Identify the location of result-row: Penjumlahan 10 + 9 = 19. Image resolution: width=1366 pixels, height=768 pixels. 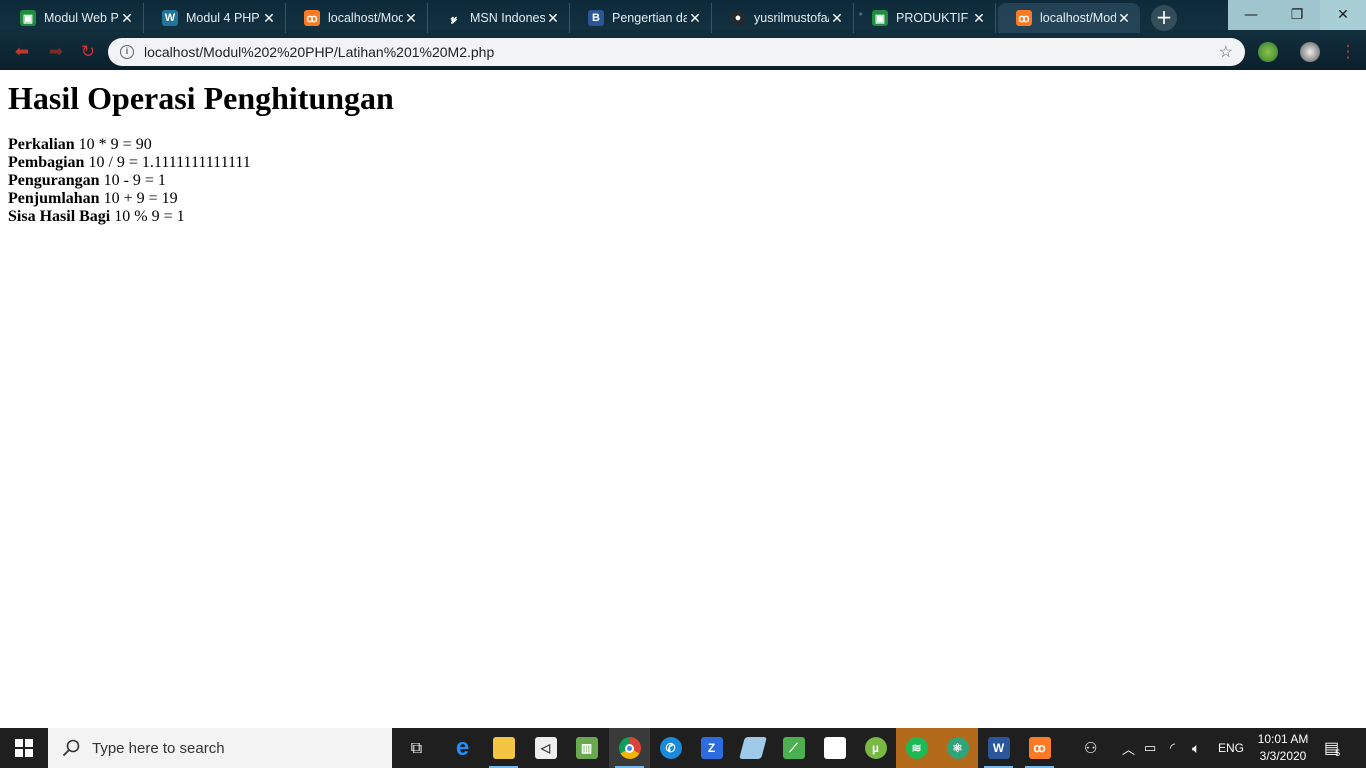
(129, 199).